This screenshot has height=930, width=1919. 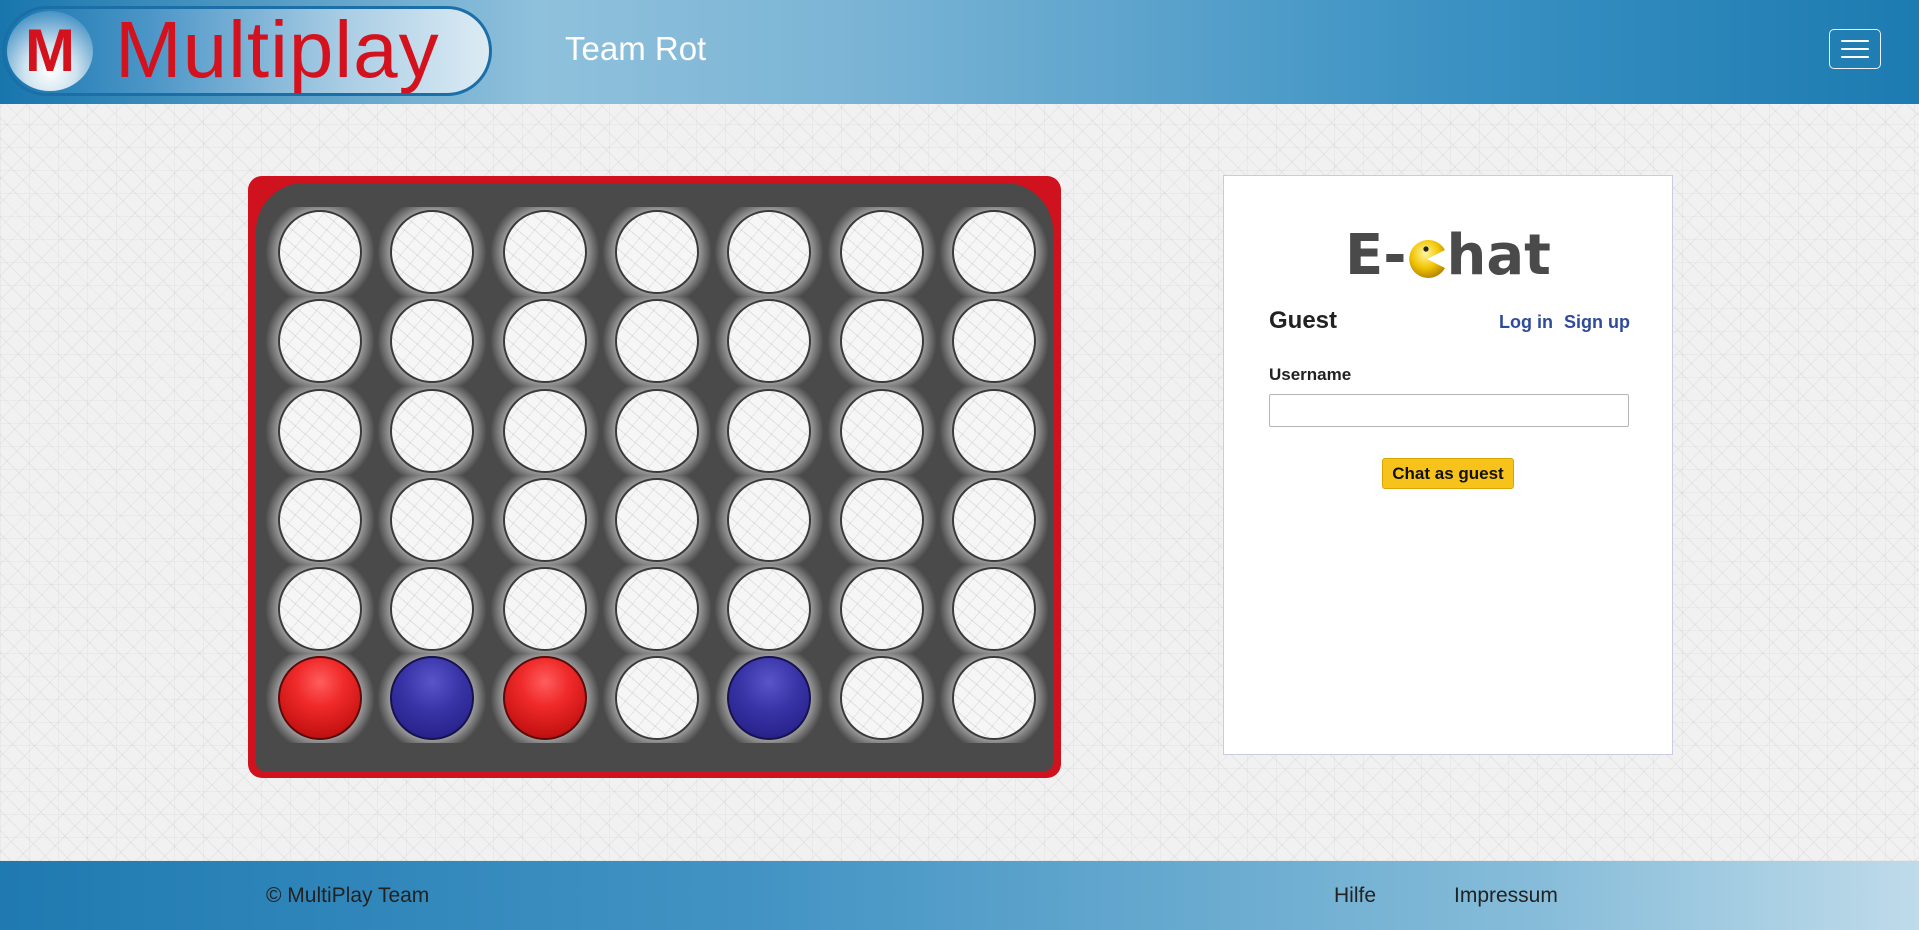 I want to click on logo-text: Multiplay, so click(x=277, y=49).